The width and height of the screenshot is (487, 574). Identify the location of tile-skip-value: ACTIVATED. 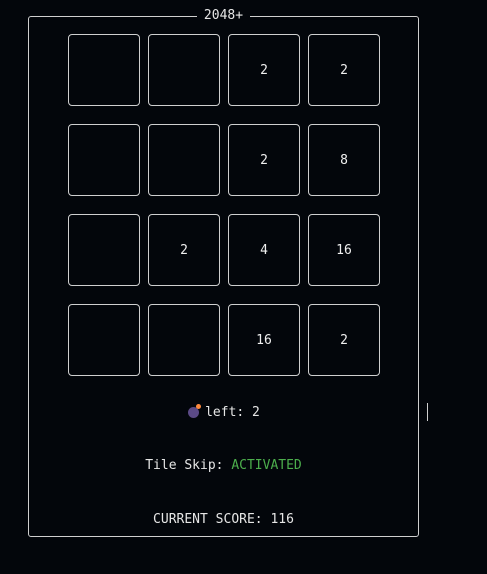
(266, 465).